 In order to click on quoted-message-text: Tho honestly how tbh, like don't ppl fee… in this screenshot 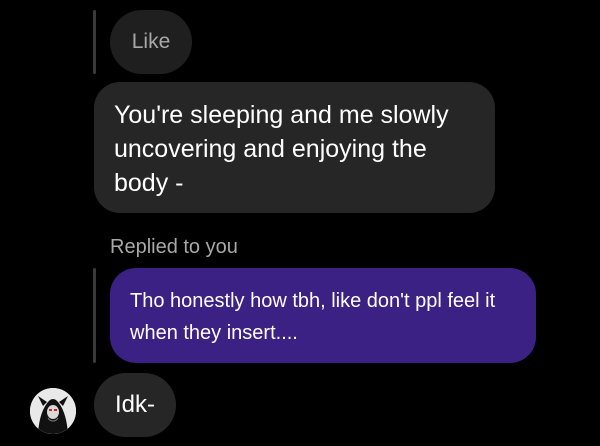, I will do `click(313, 317)`.